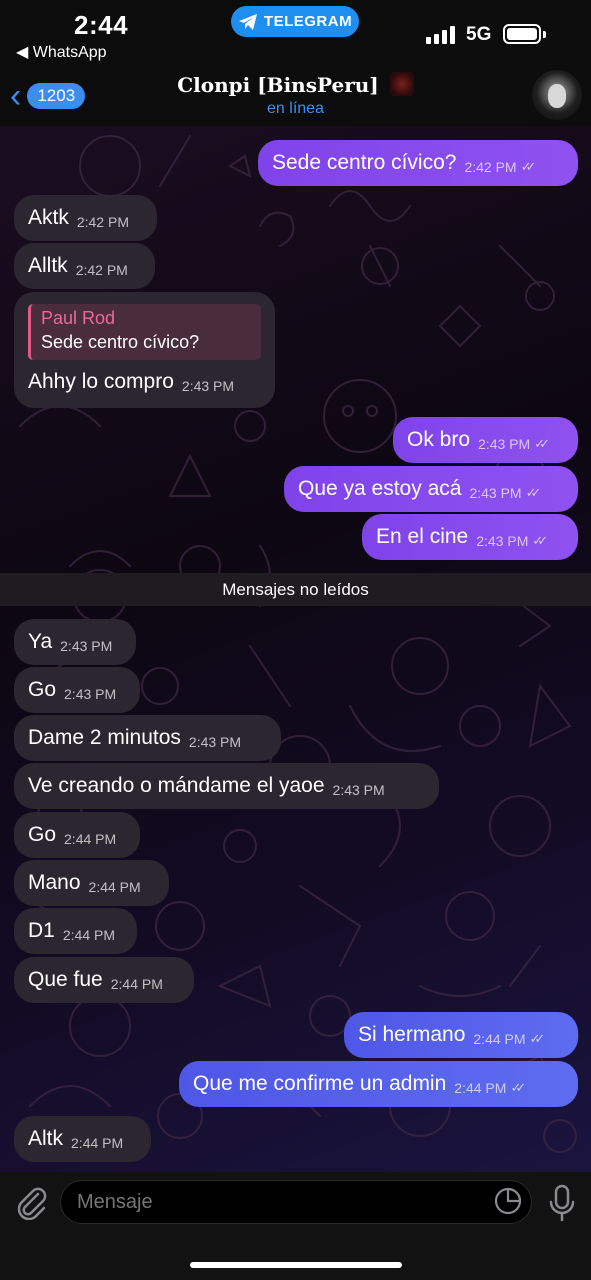  What do you see at coordinates (557, 95) in the screenshot?
I see `avatar` at bounding box center [557, 95].